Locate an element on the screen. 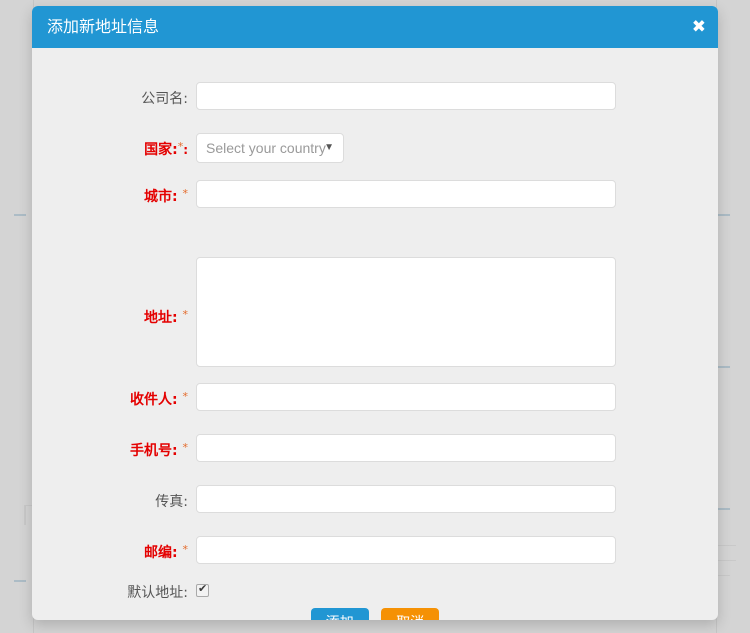 This screenshot has height=633, width=750. modal-footer: 添加 取消 is located at coordinates (375, 614).